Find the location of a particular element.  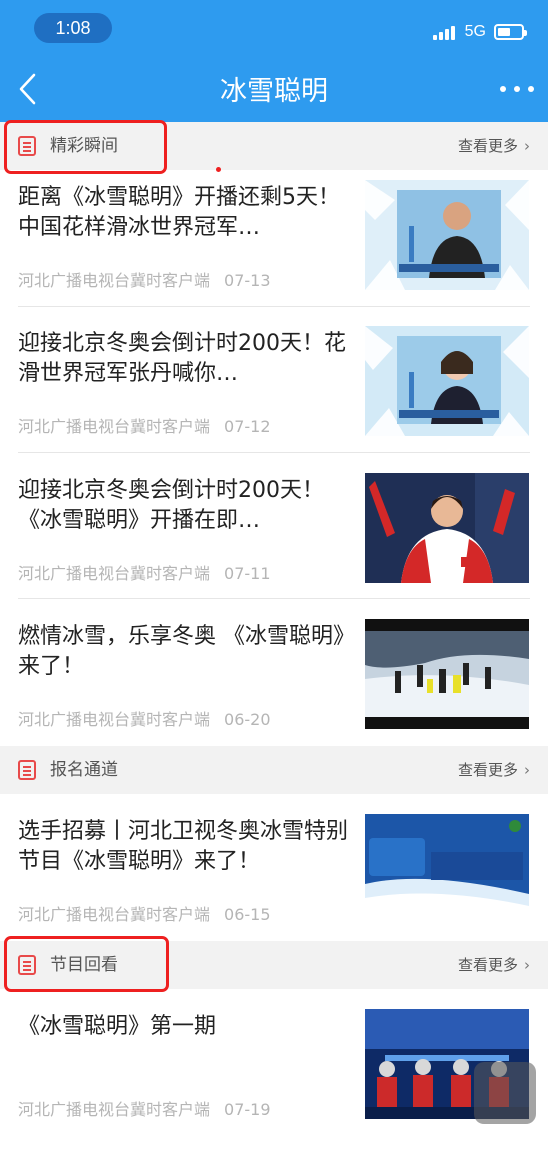

document-icon is located at coordinates (27, 770).